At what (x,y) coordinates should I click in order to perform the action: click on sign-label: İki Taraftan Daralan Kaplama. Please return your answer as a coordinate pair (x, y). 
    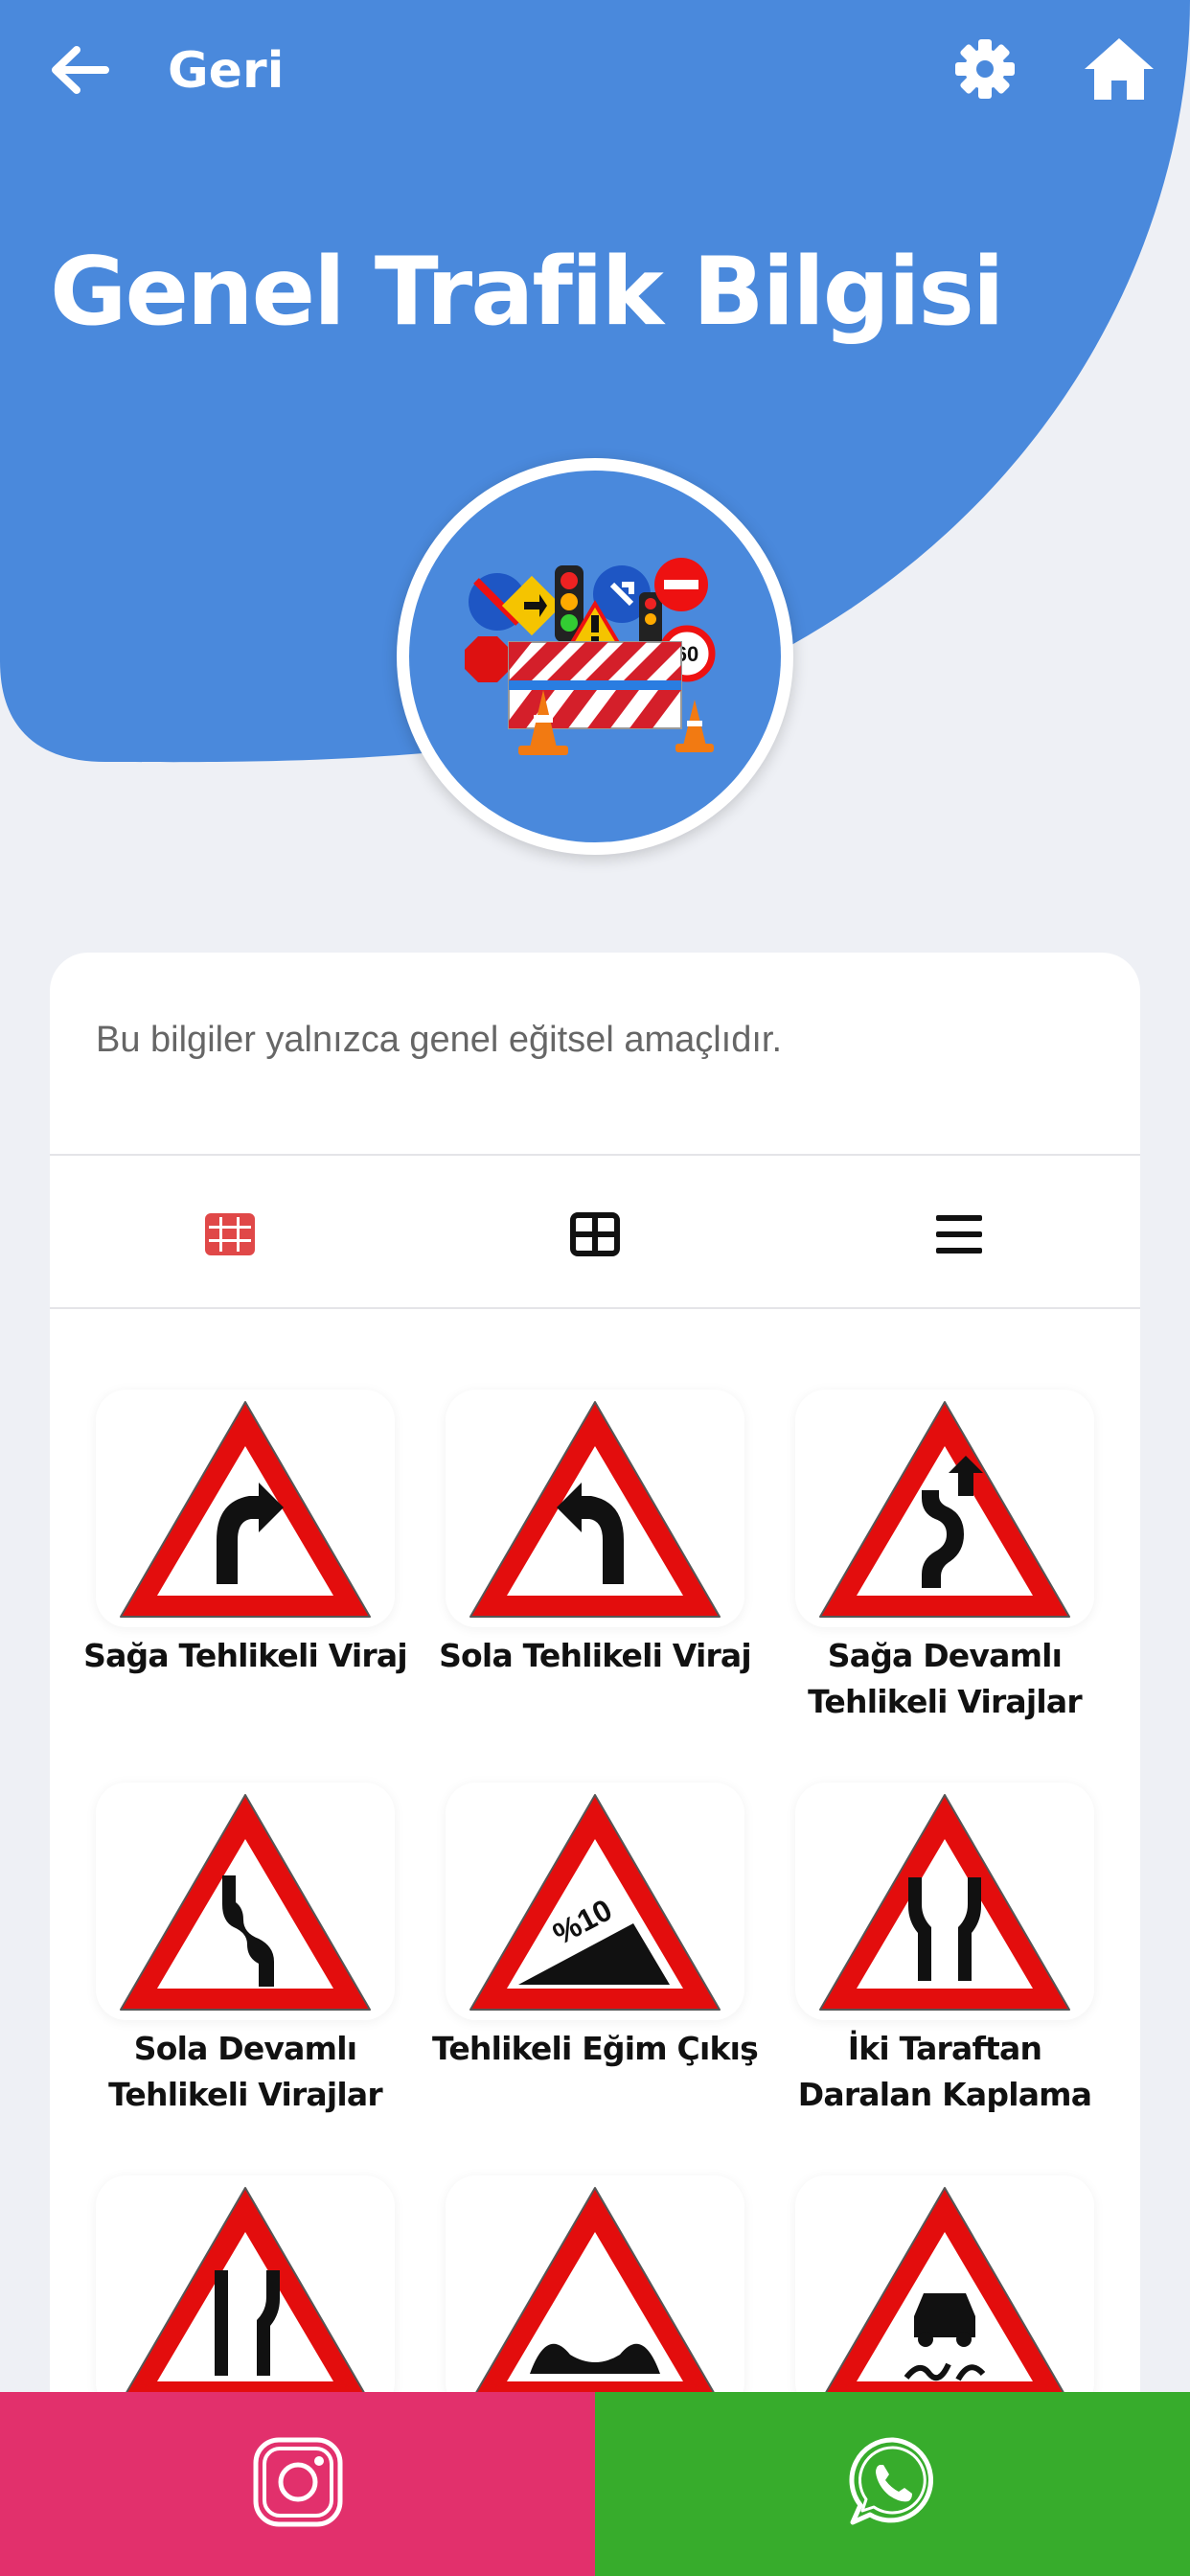
    Looking at the image, I should click on (945, 2071).